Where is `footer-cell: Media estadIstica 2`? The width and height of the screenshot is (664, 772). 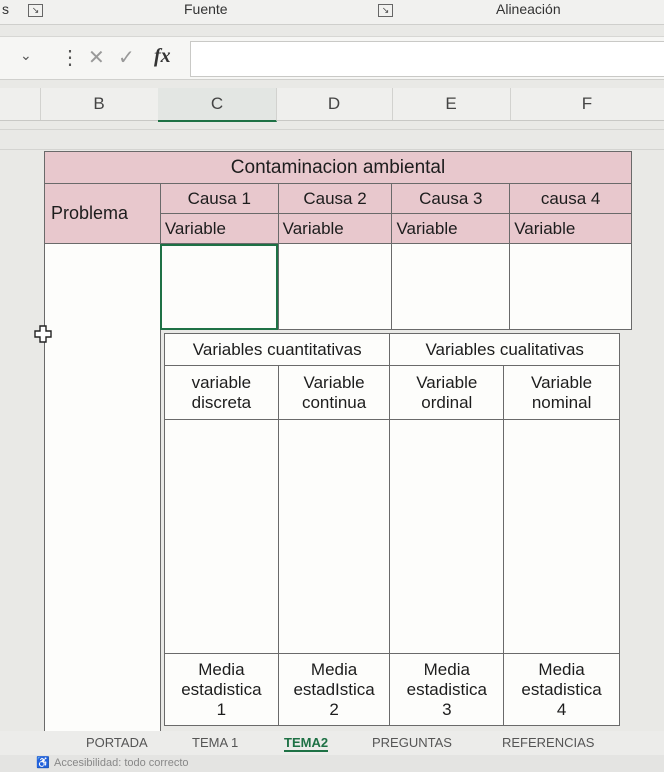
footer-cell: Media estadIstica 2 is located at coordinates (334, 689).